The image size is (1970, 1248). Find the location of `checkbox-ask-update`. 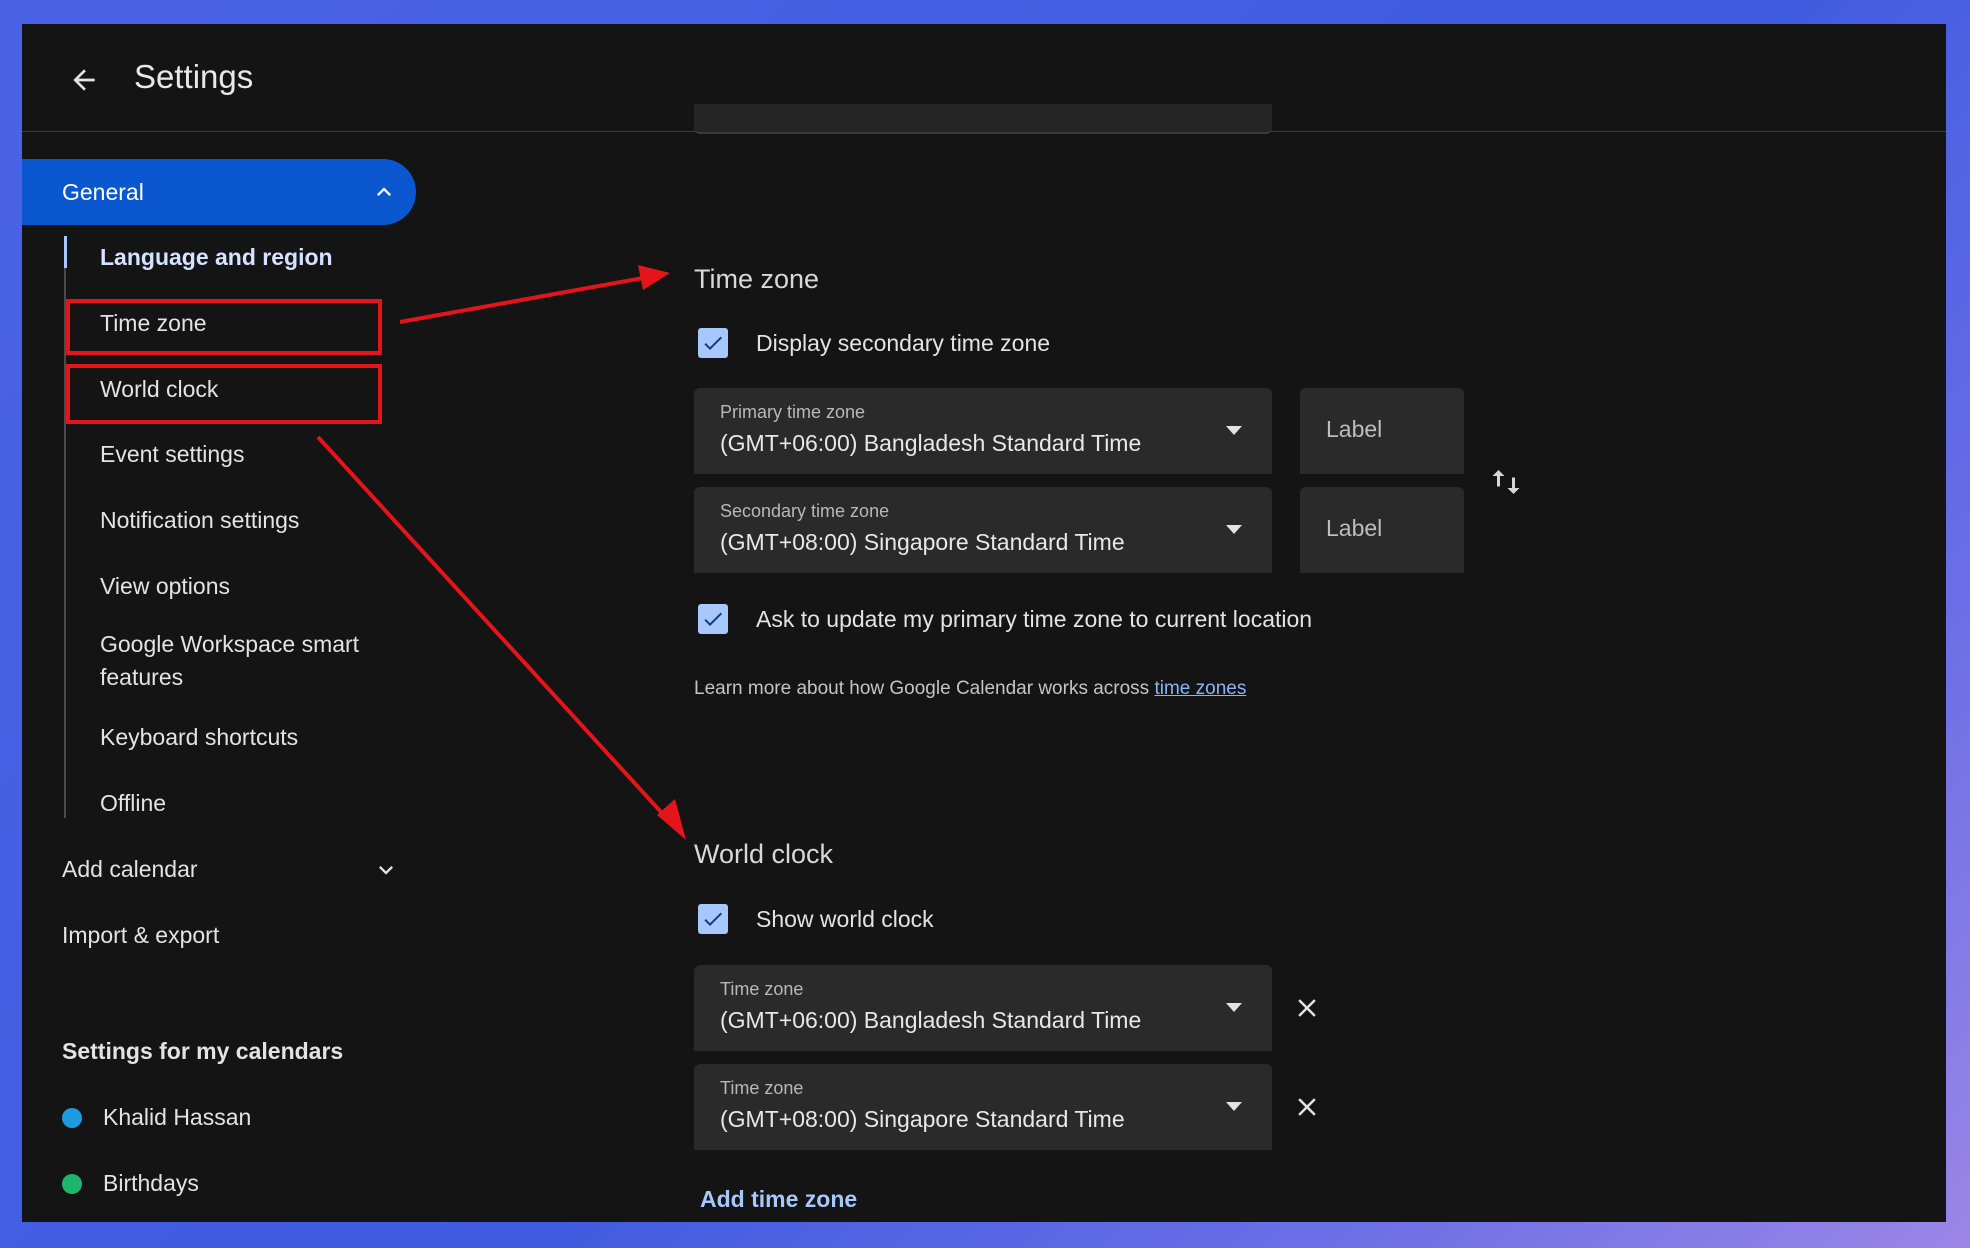

checkbox-ask-update is located at coordinates (713, 619).